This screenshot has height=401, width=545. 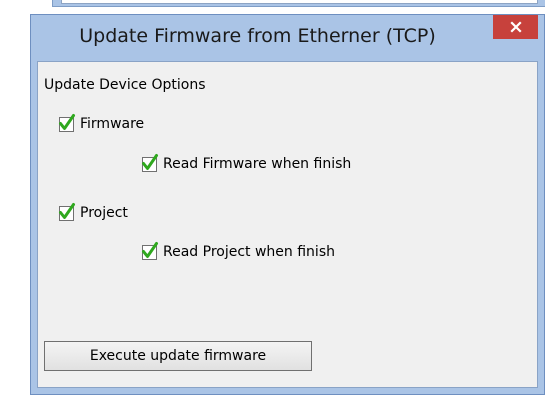 I want to click on project-checkbox-row: Project, so click(x=93, y=211).